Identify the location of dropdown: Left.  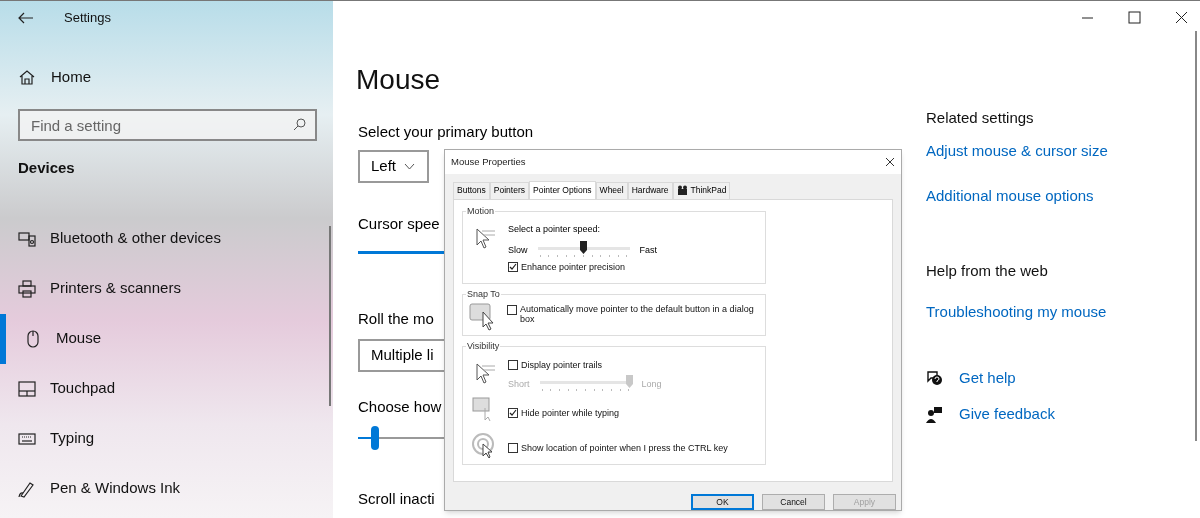
(393, 166).